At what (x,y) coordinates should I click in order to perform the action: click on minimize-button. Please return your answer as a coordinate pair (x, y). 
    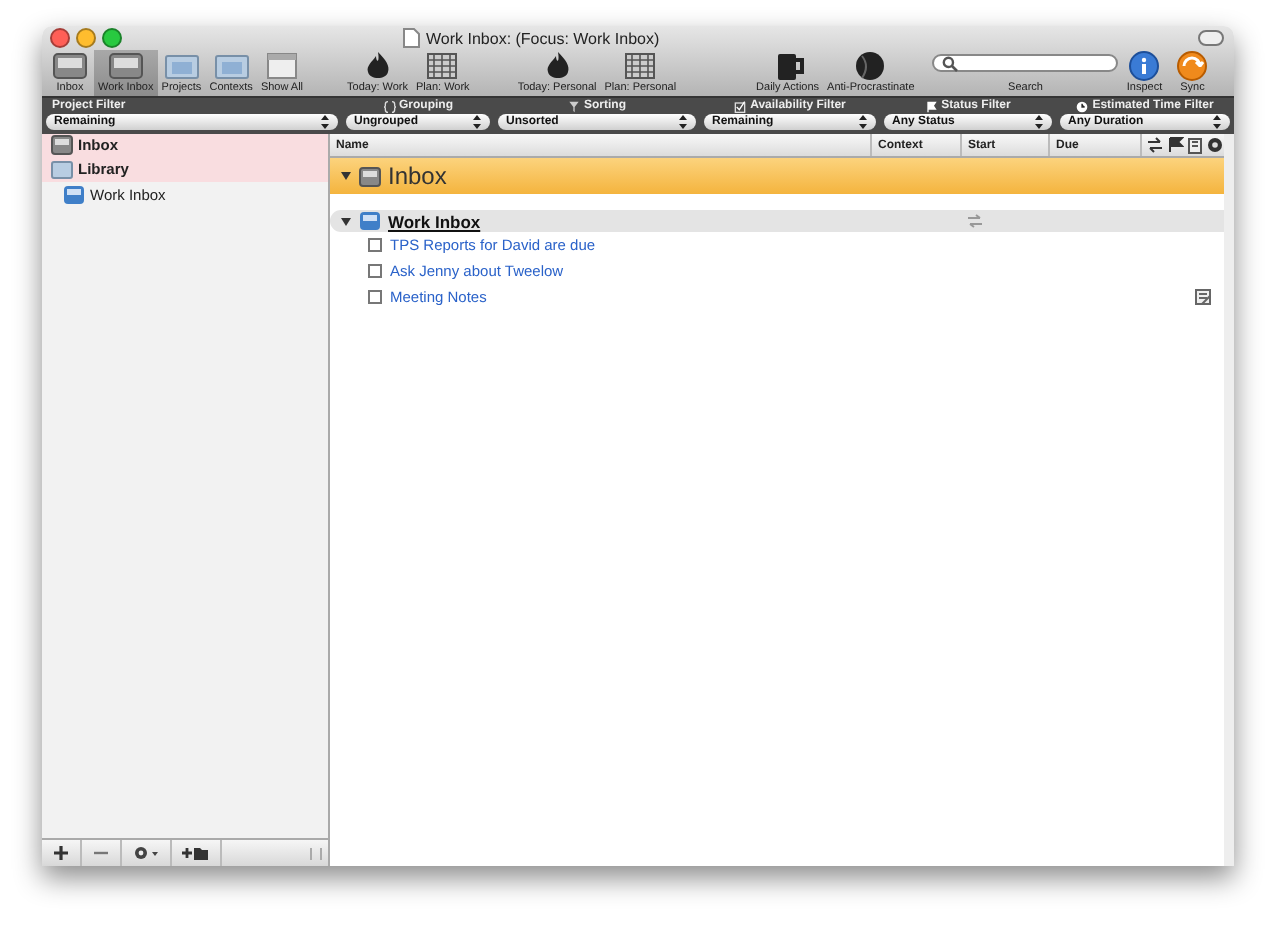
    Looking at the image, I should click on (86, 38).